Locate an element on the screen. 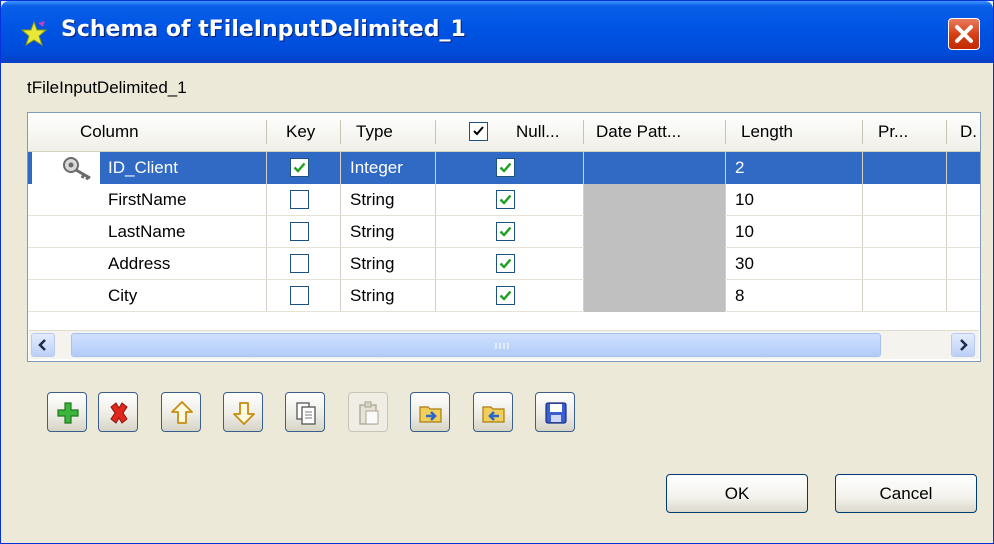 Image resolution: width=994 pixels, height=544 pixels. plus-icon is located at coordinates (68, 413).